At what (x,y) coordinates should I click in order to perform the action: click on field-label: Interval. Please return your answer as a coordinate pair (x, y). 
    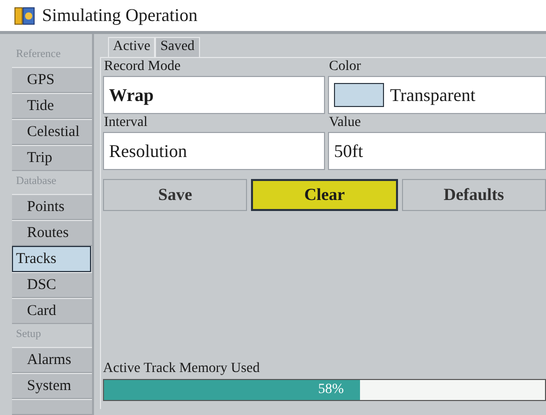
    Looking at the image, I should click on (126, 123).